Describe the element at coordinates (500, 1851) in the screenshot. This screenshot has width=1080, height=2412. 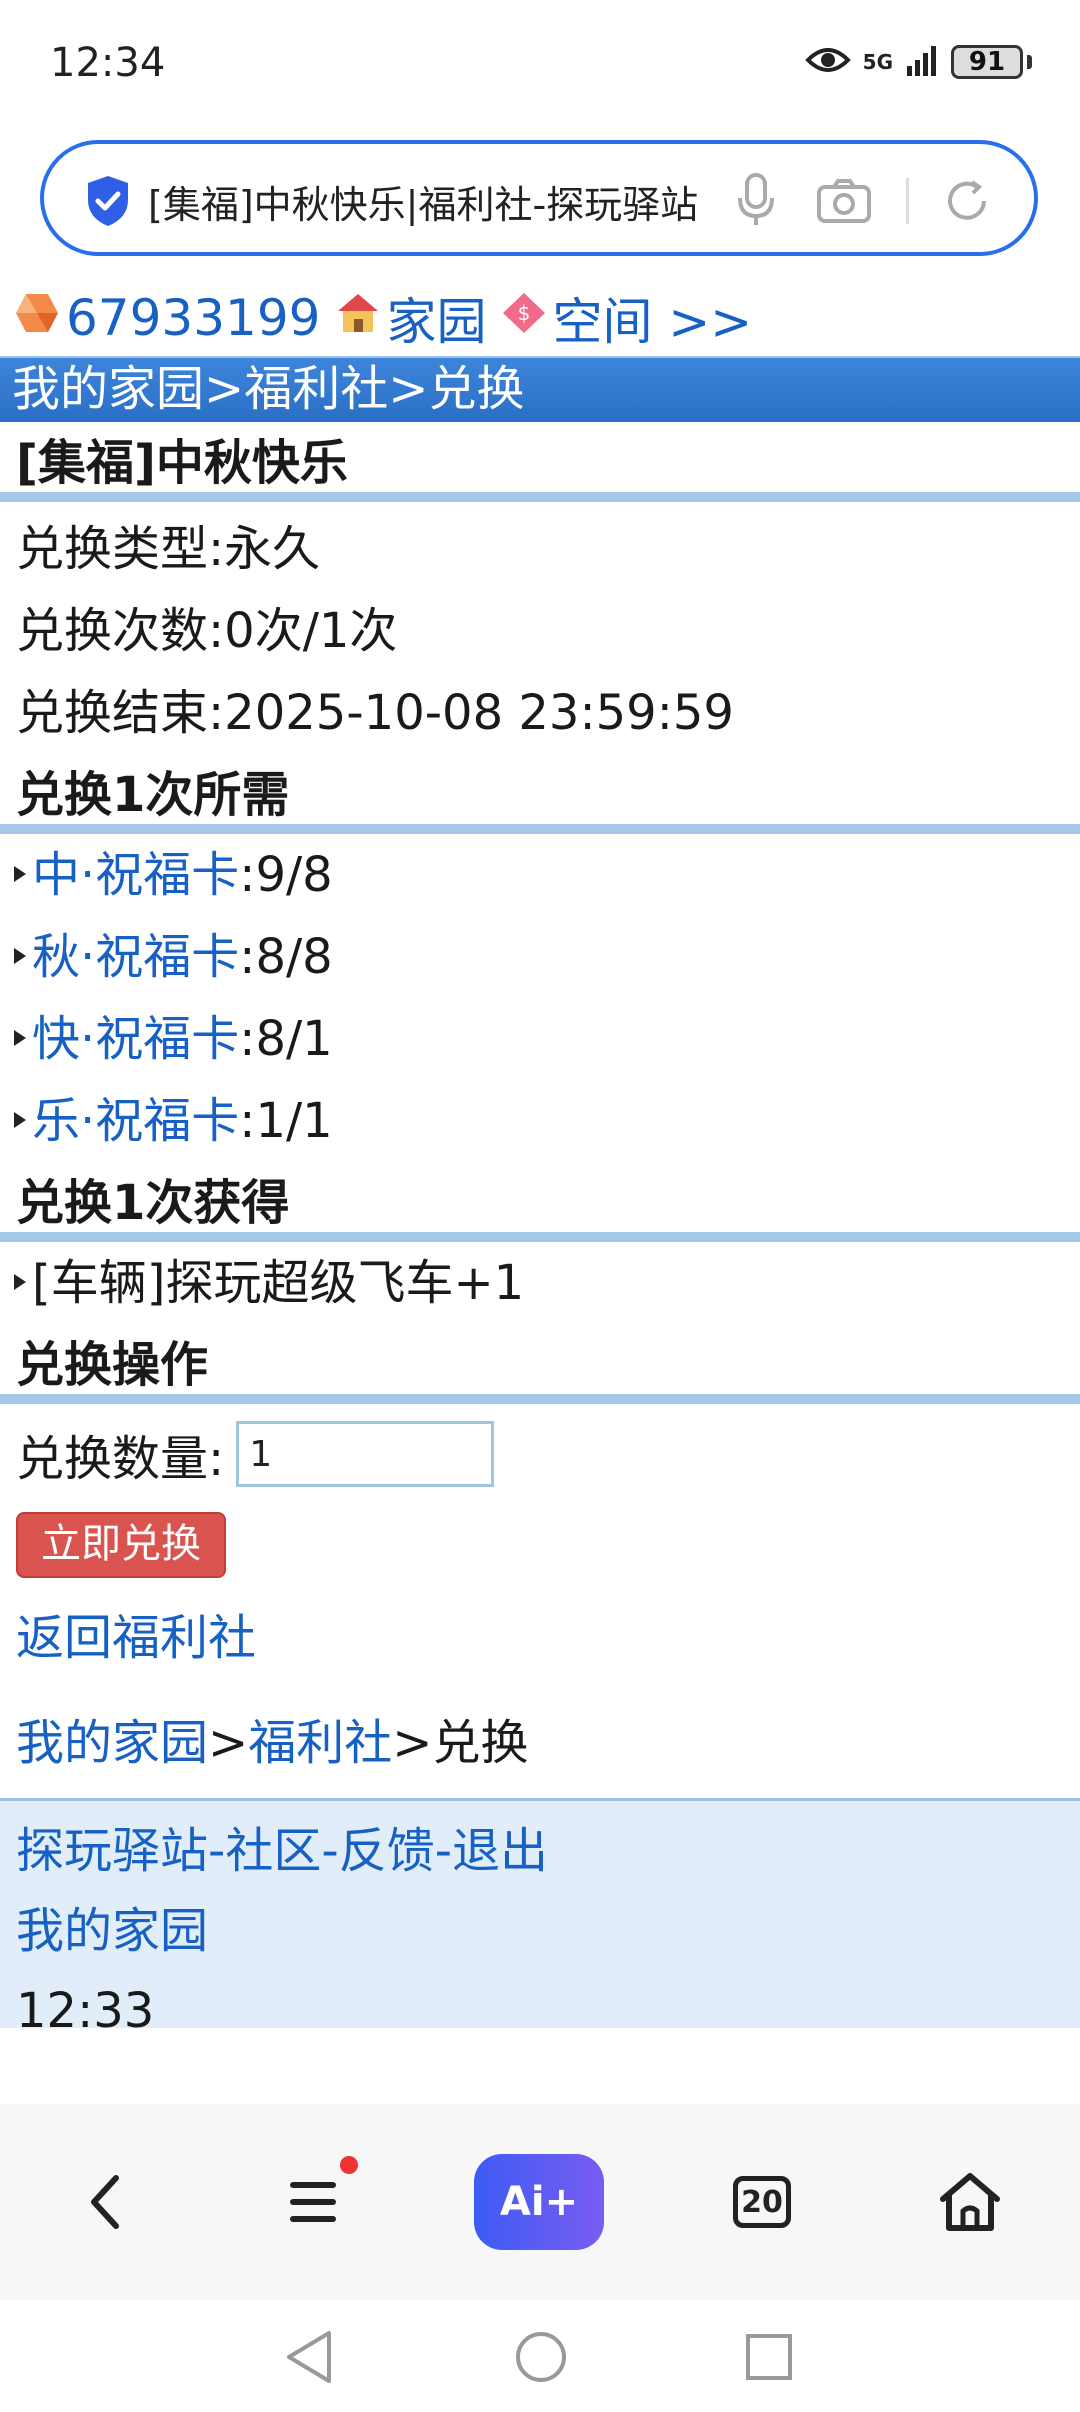
I see `footer-link-logout: 退出` at that location.